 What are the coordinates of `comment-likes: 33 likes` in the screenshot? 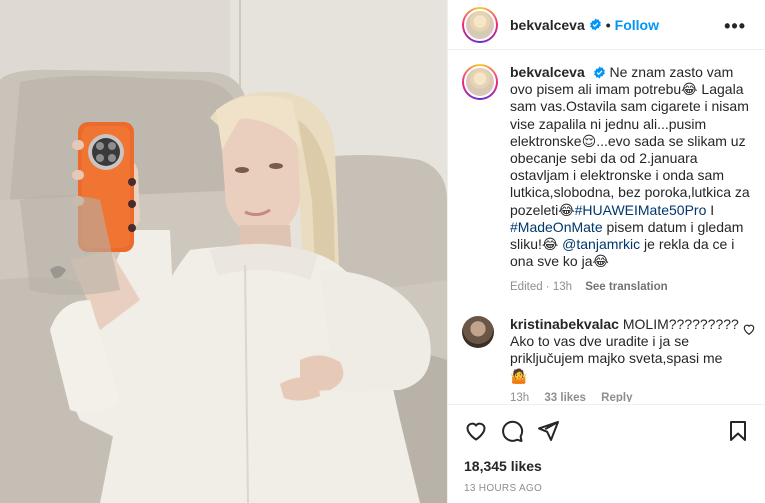 It's located at (565, 397).